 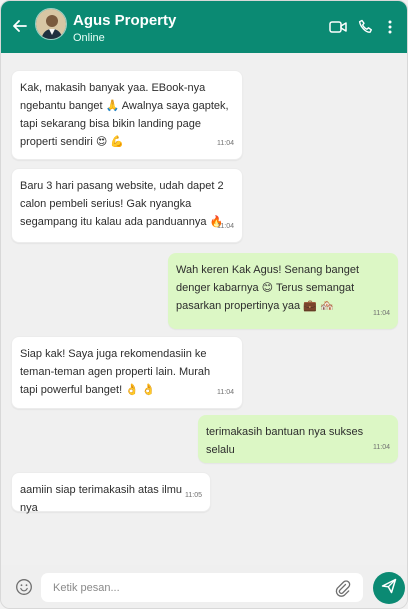 I want to click on back-arrow-icon, so click(x=20, y=26).